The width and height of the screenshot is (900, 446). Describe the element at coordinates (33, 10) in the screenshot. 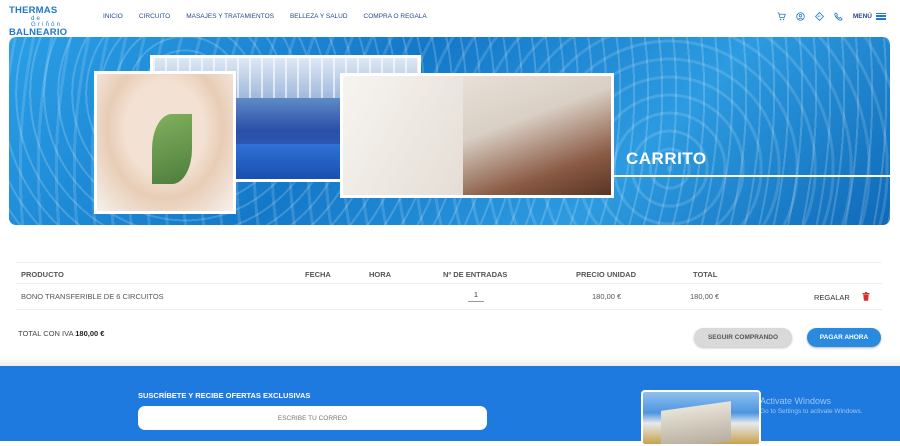

I see `logo-line-1: THERMAS` at that location.